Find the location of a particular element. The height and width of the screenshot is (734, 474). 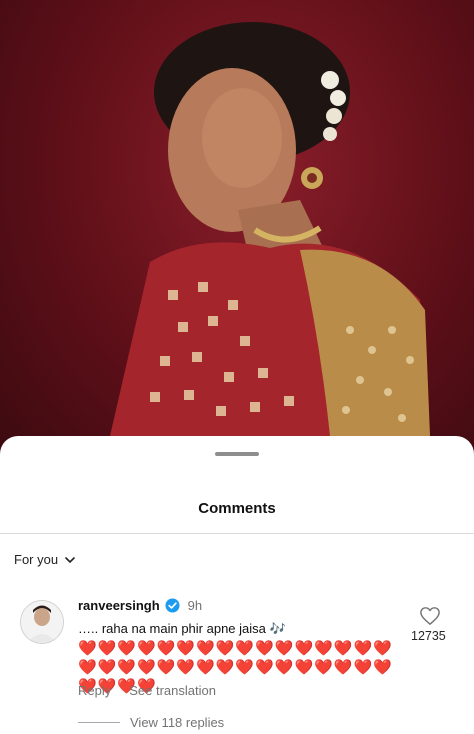

reply-button: Reply is located at coordinates (94, 690).